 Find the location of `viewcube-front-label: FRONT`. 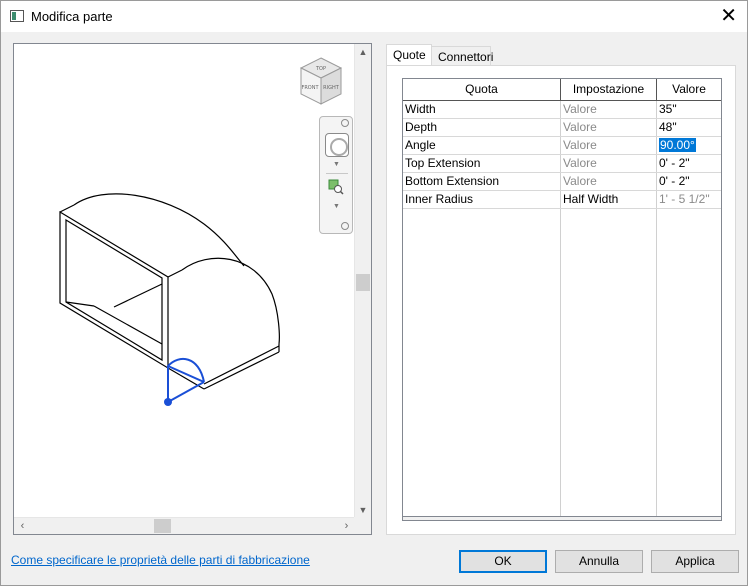

viewcube-front-label: FRONT is located at coordinates (310, 88).